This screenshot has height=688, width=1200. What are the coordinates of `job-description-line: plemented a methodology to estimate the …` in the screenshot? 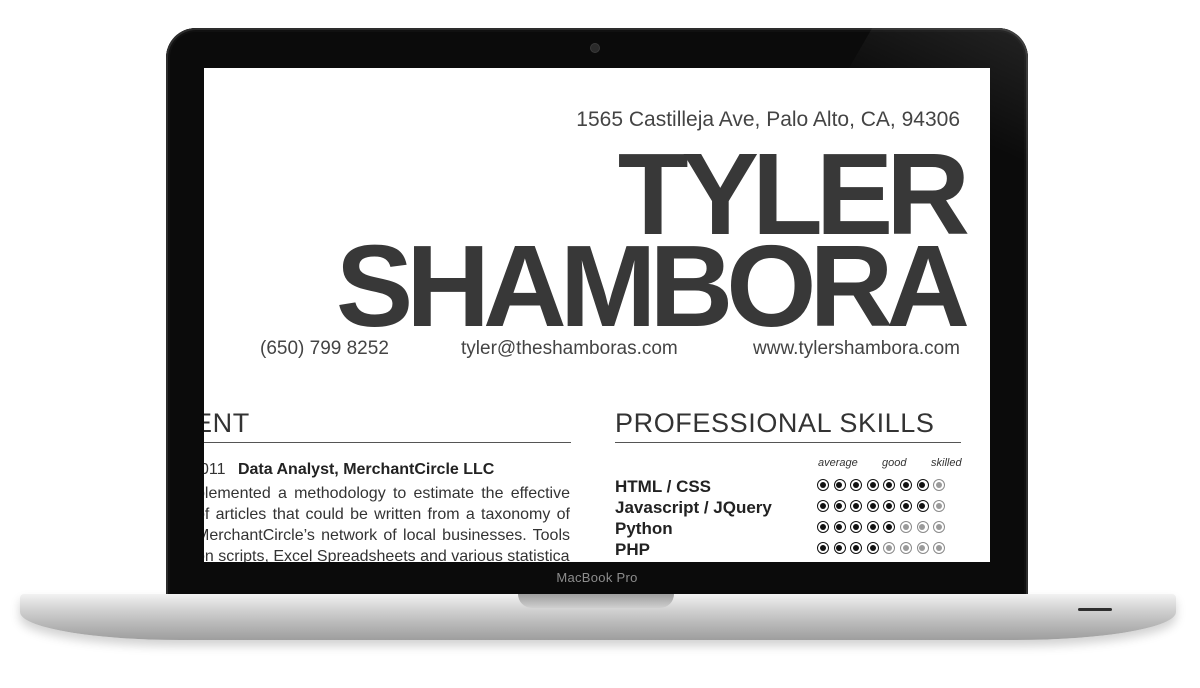 It's located at (387, 493).